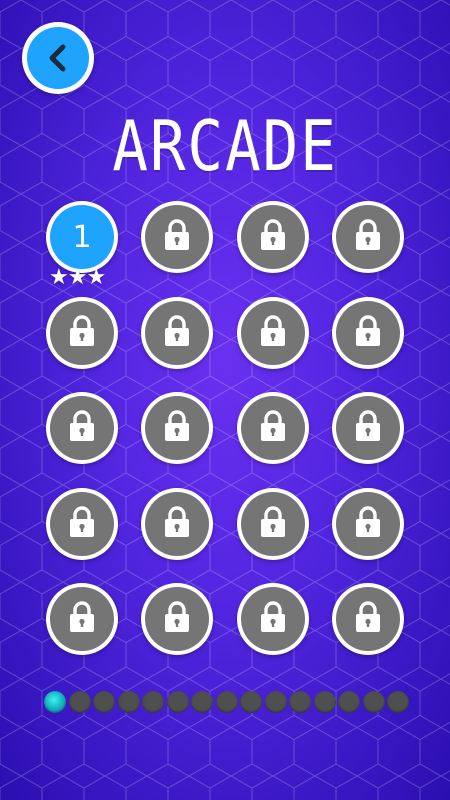  What do you see at coordinates (77, 277) in the screenshot?
I see `level-star-rating: ★★★` at bounding box center [77, 277].